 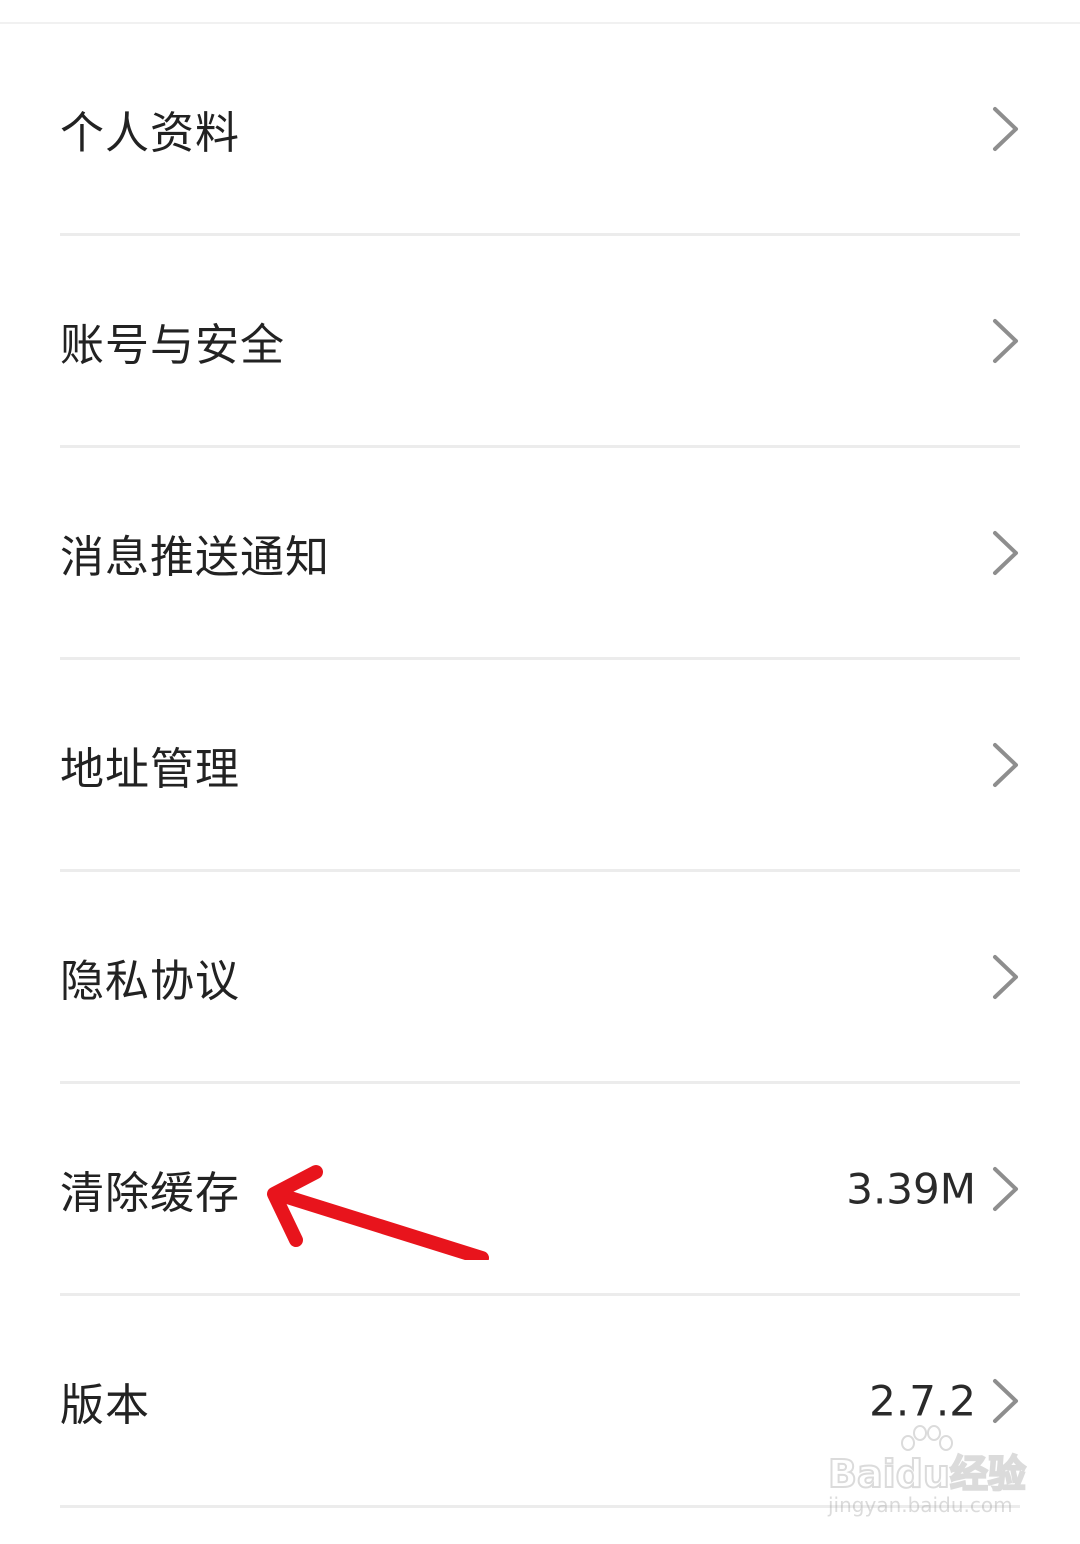 What do you see at coordinates (172, 345) in the screenshot?
I see `row-label: 账号与安全` at bounding box center [172, 345].